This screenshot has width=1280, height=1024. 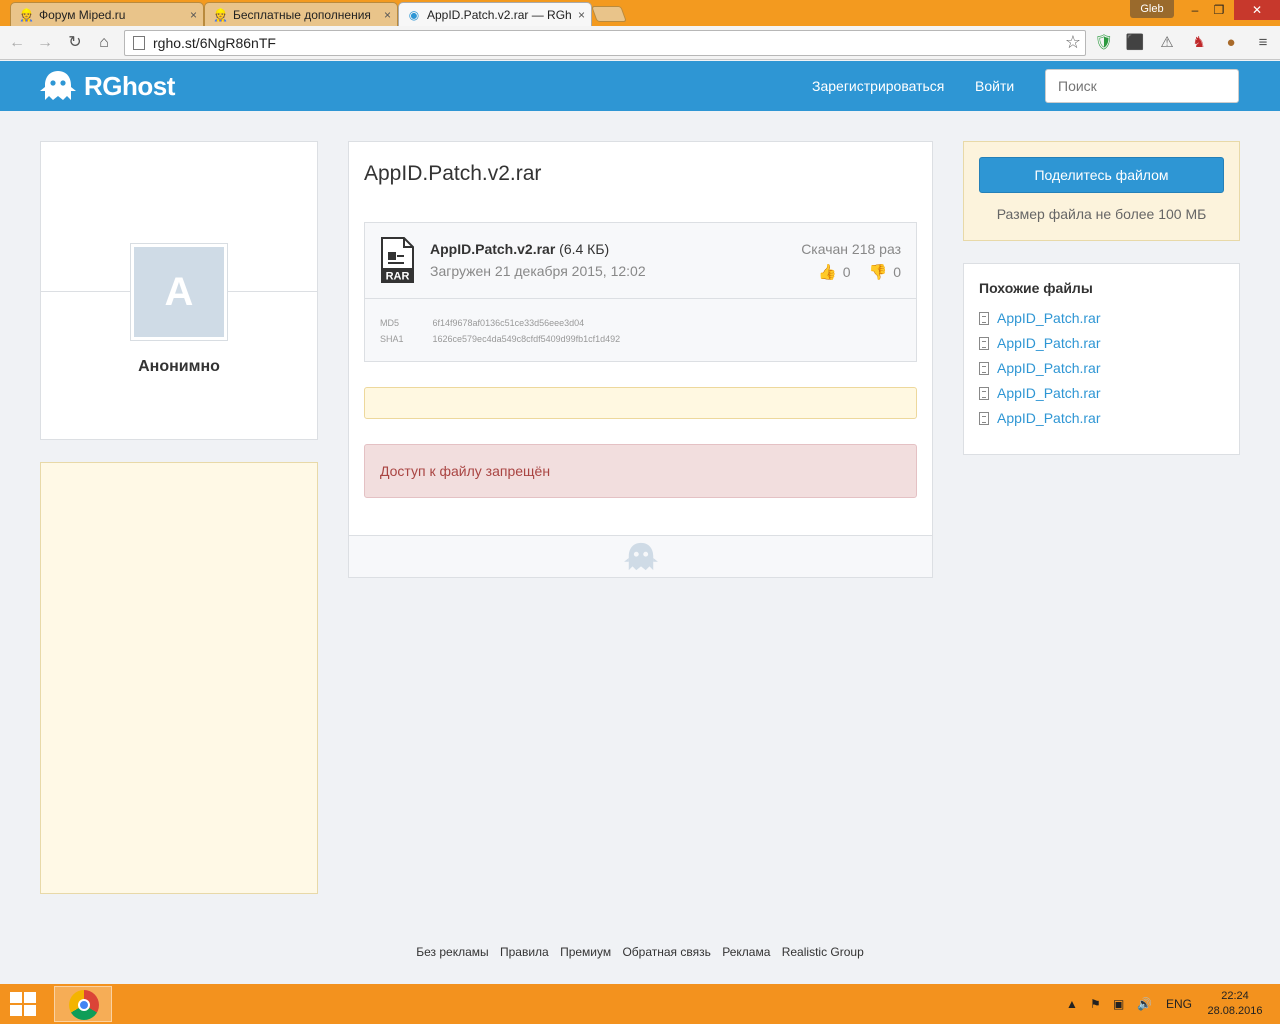 What do you see at coordinates (1152, 9) in the screenshot?
I see `profile-badge: Gleb` at bounding box center [1152, 9].